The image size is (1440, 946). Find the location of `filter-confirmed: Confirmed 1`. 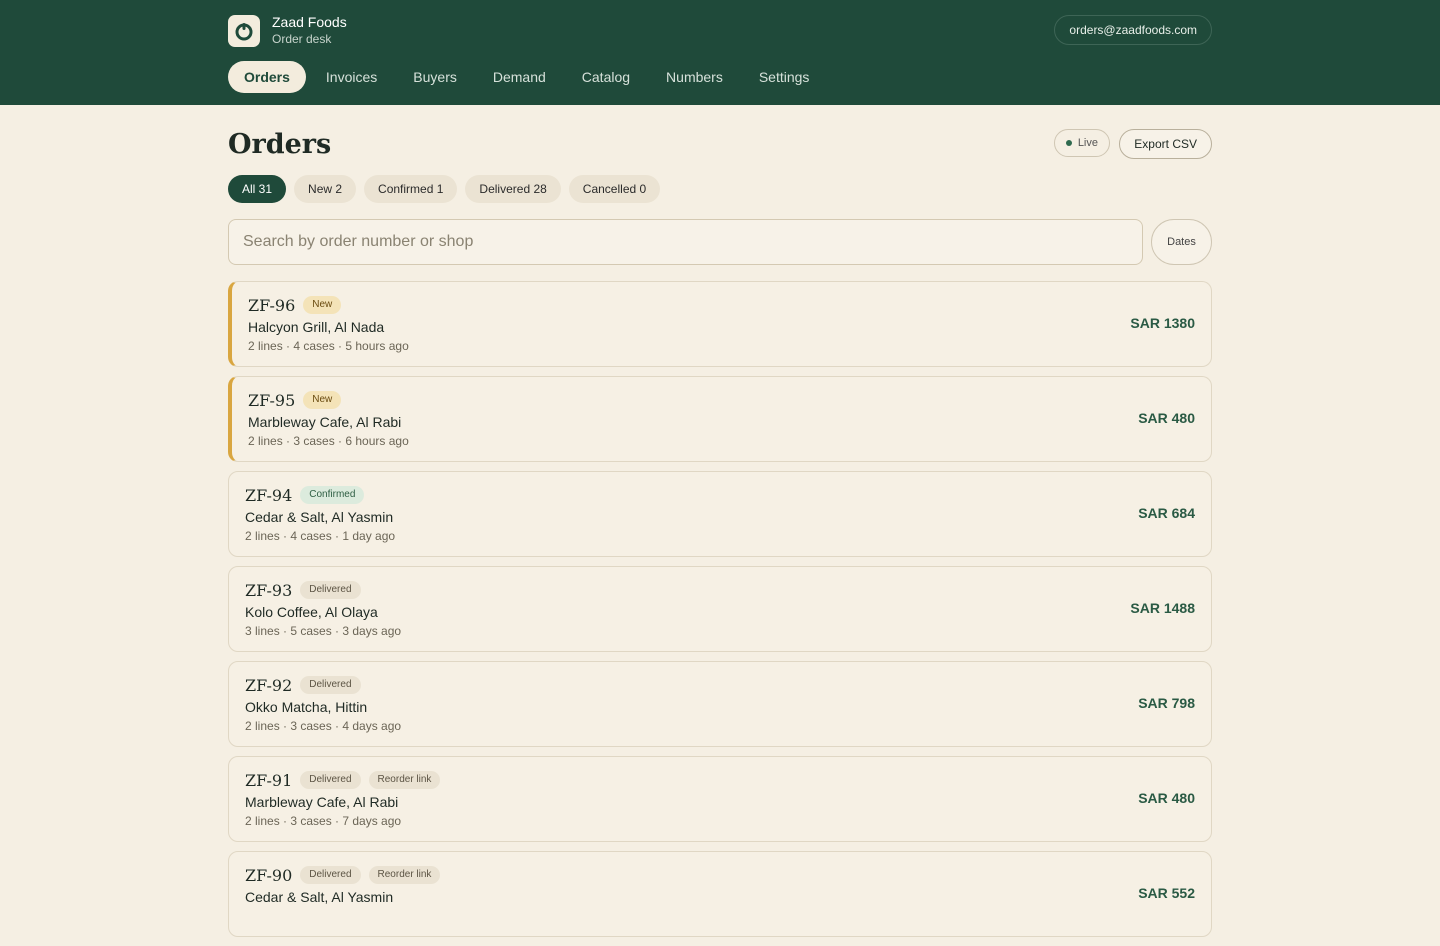

filter-confirmed: Confirmed 1 is located at coordinates (411, 189).